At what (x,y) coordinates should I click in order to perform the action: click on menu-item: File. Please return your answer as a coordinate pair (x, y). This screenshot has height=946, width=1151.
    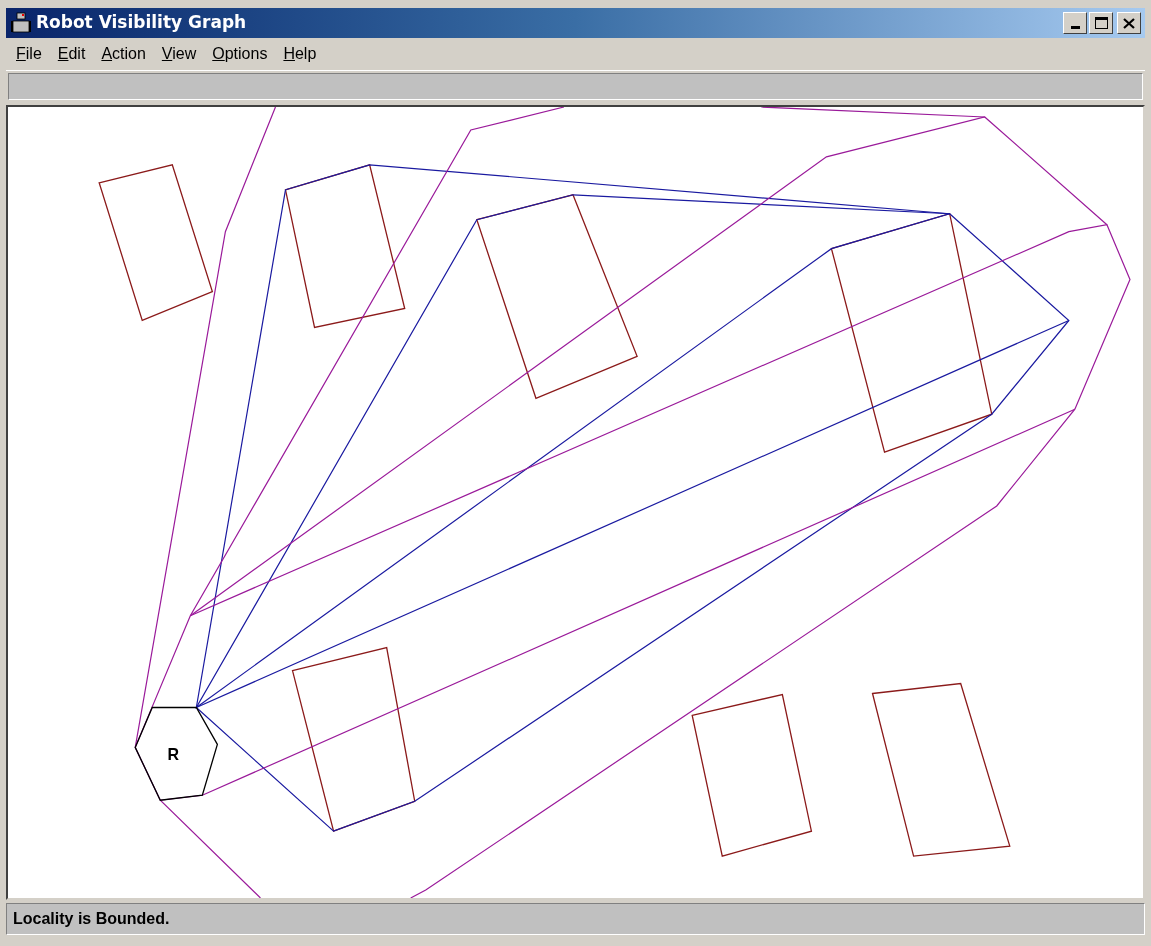
    Looking at the image, I should click on (29, 54).